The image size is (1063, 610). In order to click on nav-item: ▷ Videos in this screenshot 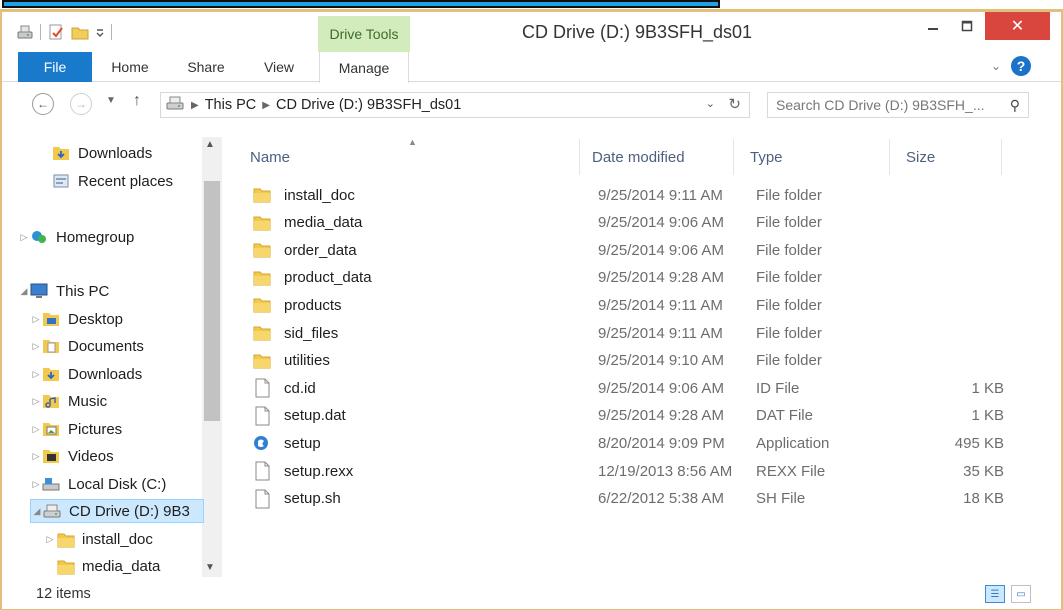, I will do `click(72, 456)`.